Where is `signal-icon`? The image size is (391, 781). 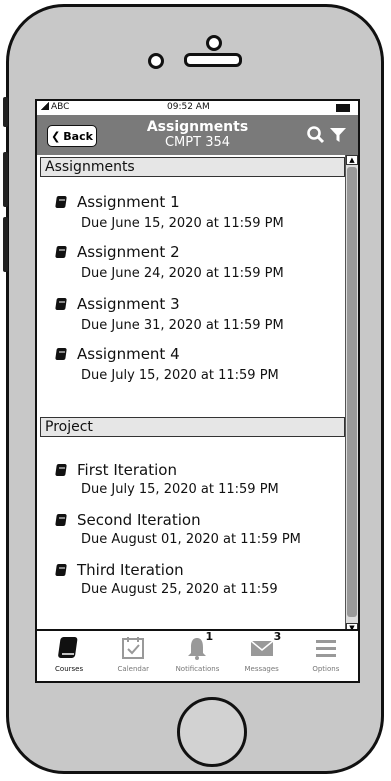
signal-icon is located at coordinates (45, 106).